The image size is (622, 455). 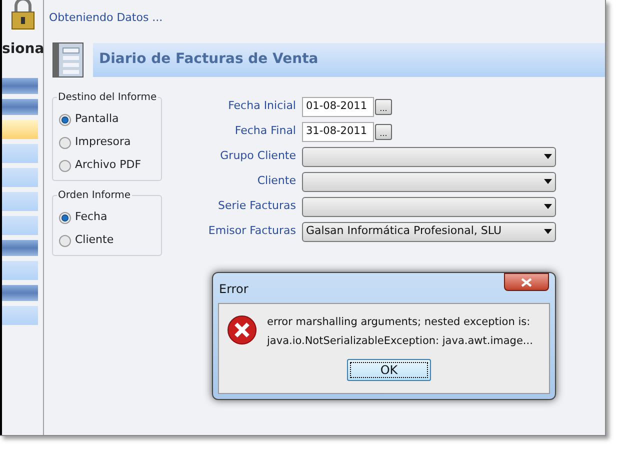 I want to click on error-message: error marshalling arguments; nested exception is:, so click(x=399, y=322).